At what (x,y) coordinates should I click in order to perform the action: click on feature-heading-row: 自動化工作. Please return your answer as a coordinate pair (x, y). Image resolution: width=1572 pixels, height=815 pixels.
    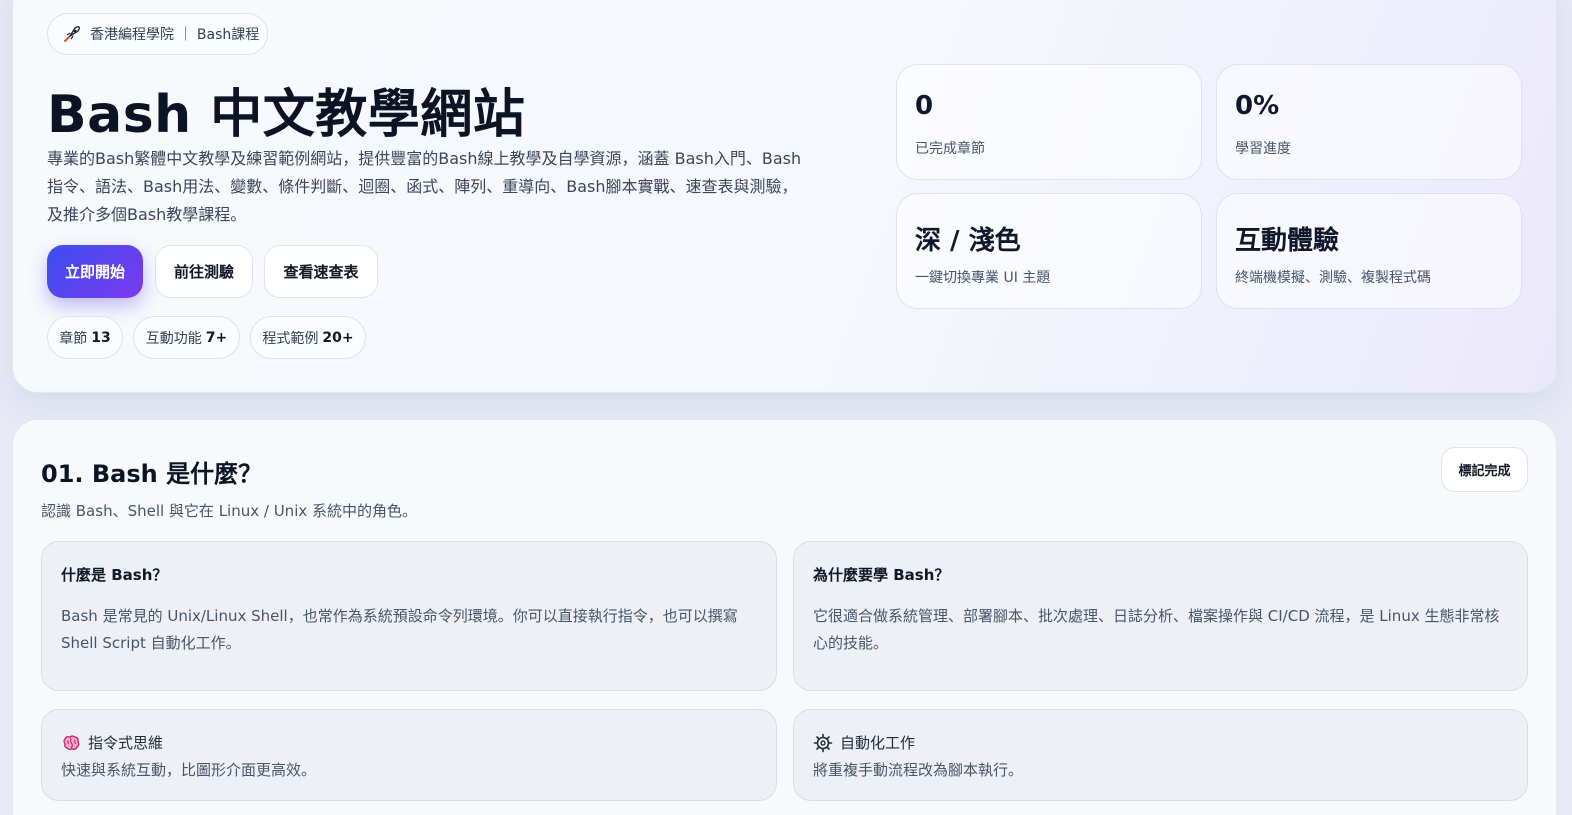
    Looking at the image, I should click on (864, 742).